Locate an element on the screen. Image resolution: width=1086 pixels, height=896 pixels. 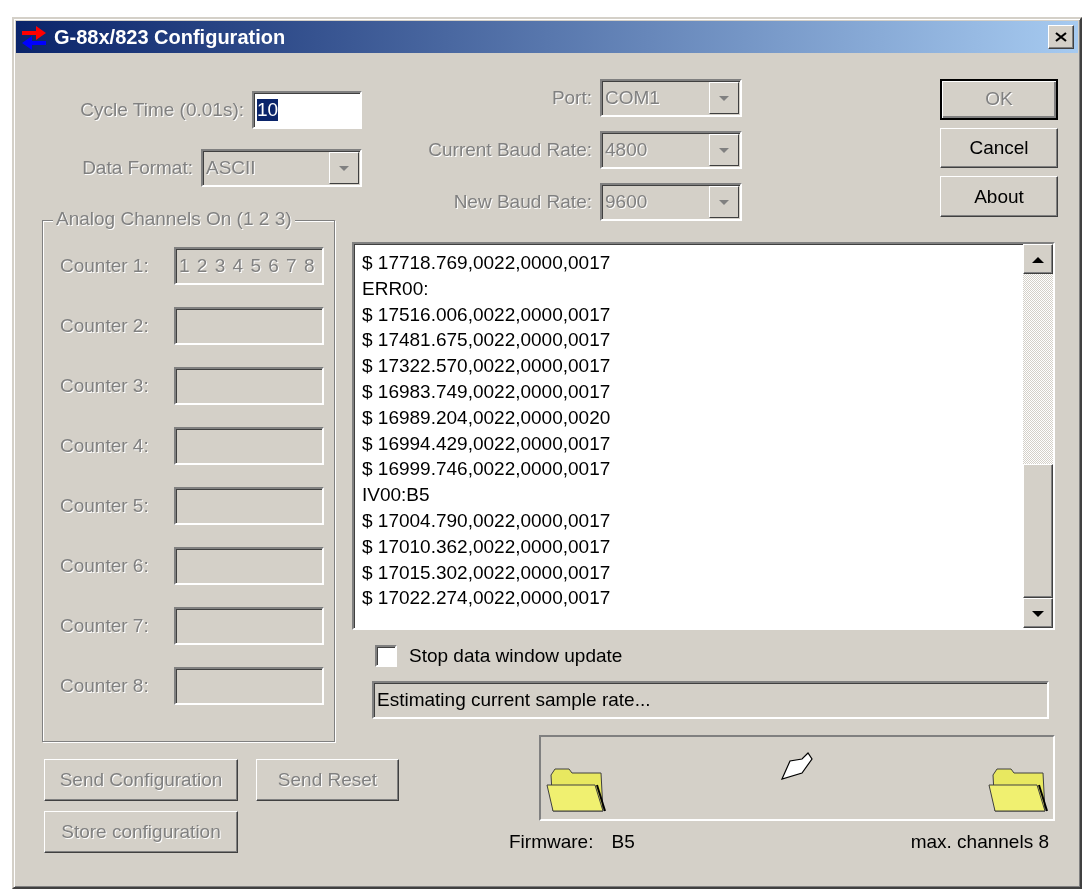
scroll-down-button is located at coordinates (1038, 613).